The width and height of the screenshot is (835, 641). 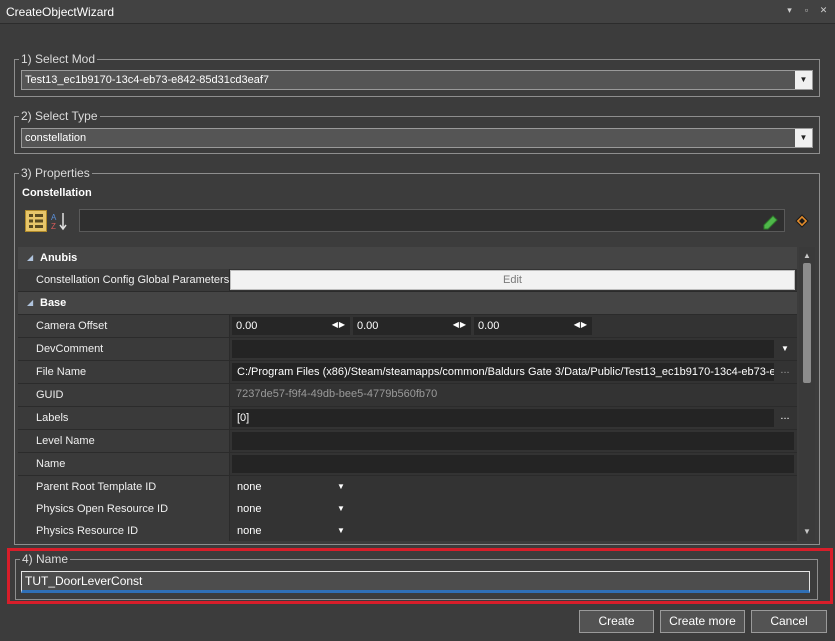 What do you see at coordinates (415, 582) in the screenshot?
I see `object-name-input` at bounding box center [415, 582].